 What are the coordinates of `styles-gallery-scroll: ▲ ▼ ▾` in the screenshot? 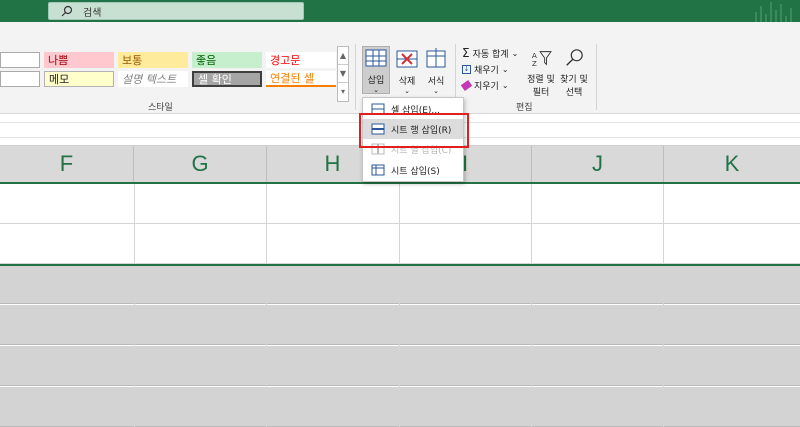 It's located at (343, 74).